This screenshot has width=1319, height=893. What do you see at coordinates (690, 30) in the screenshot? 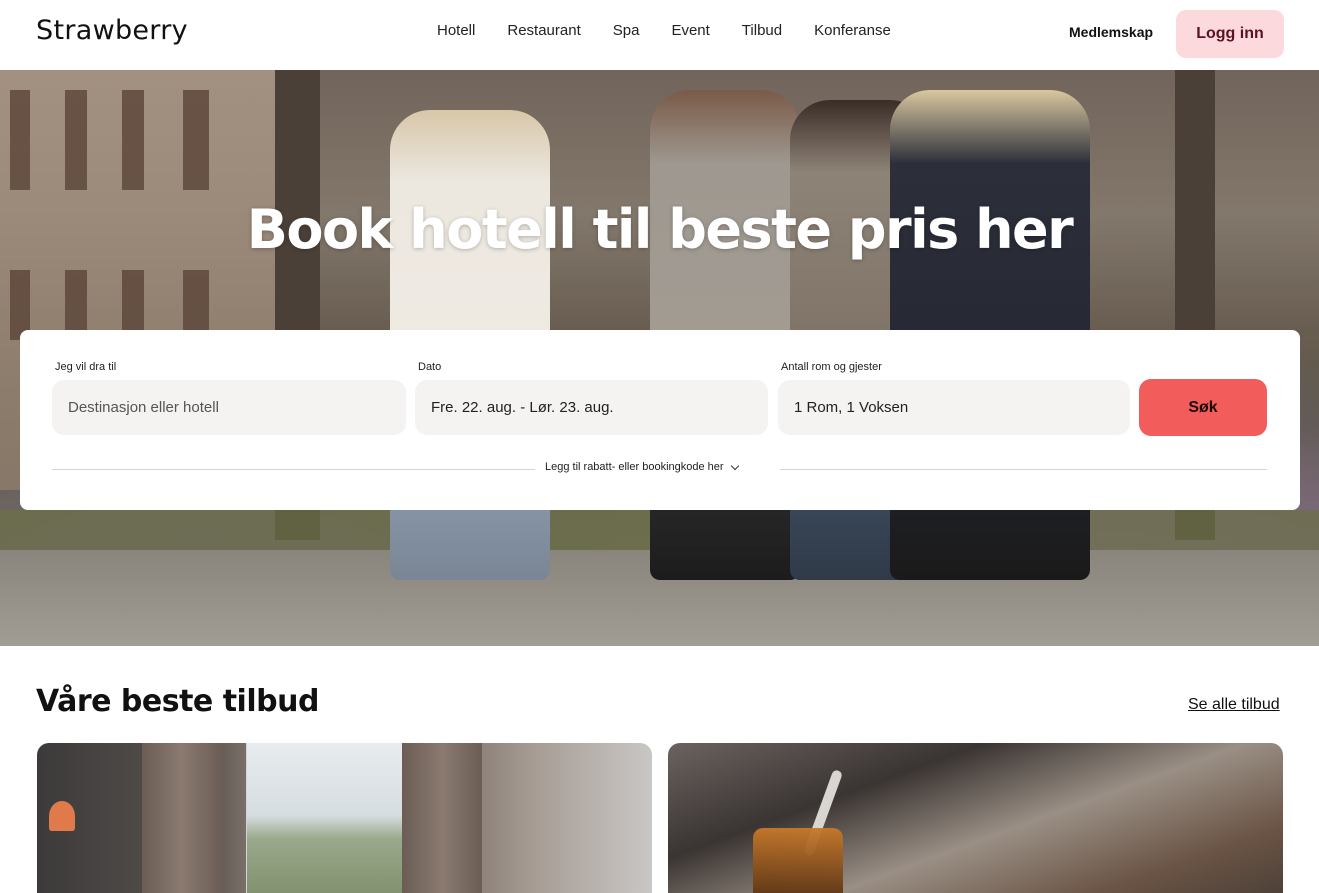
I see `nav-event: Event` at bounding box center [690, 30].